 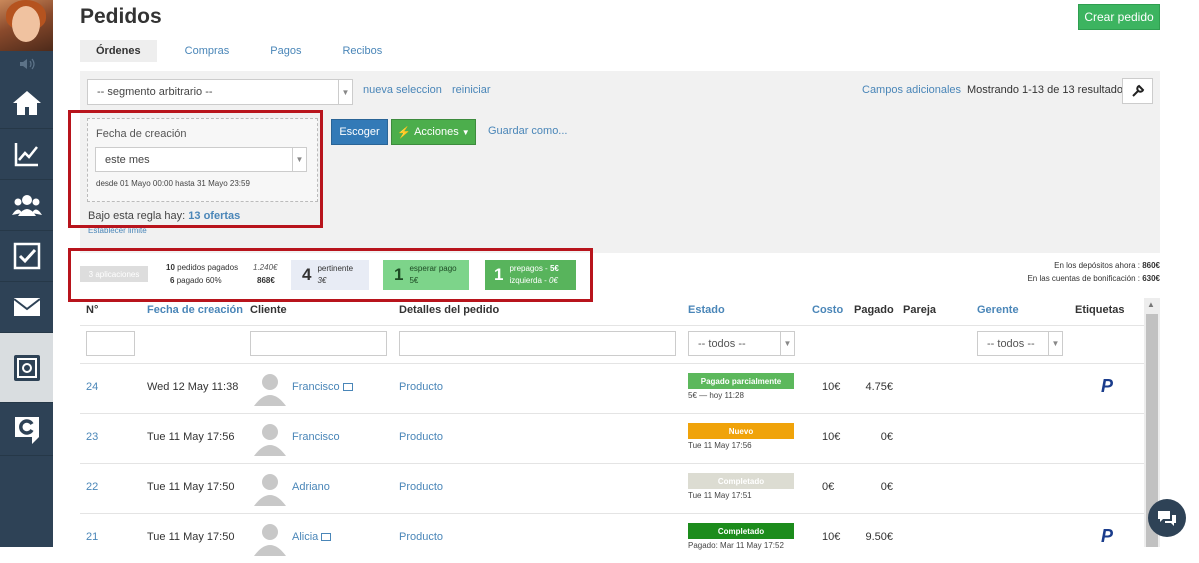 What do you see at coordinates (110, 343) in the screenshot?
I see `num-filter-input` at bounding box center [110, 343].